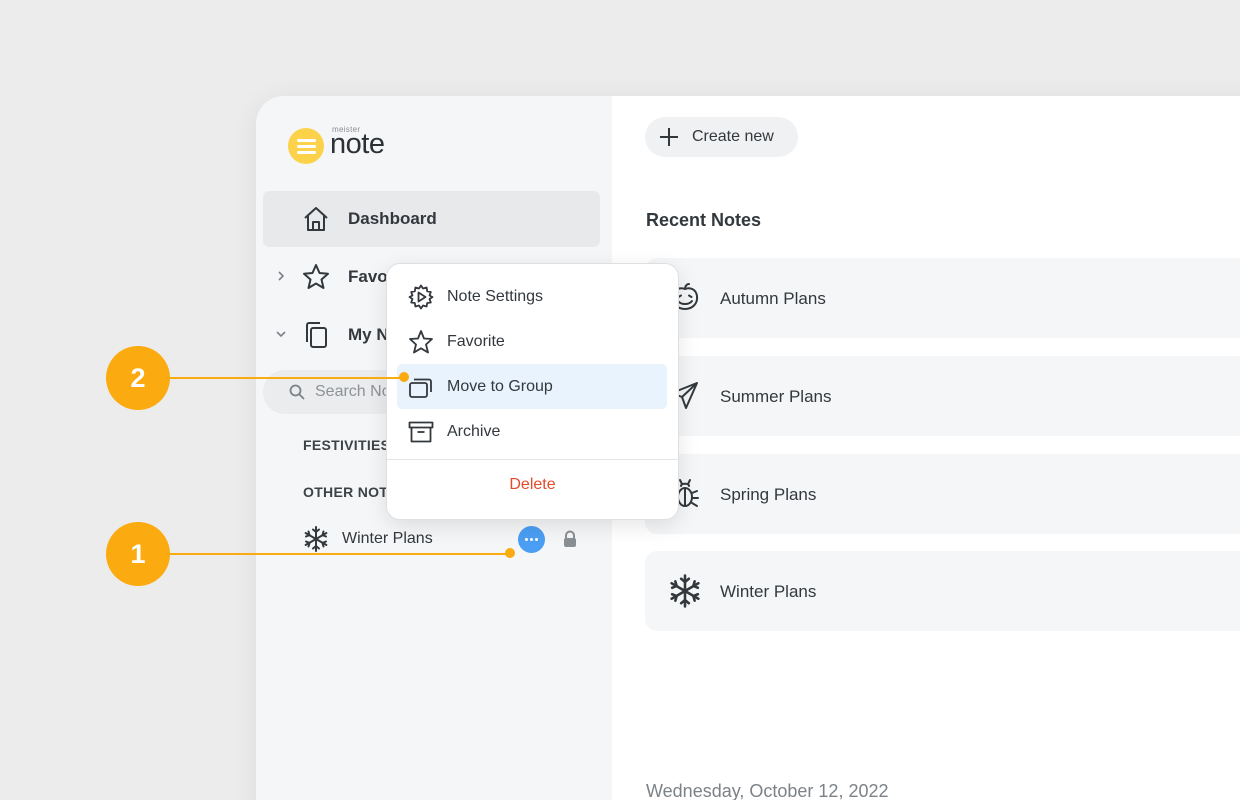 The height and width of the screenshot is (800, 1240). What do you see at coordinates (421, 297) in the screenshot?
I see `settings-gear-icon` at bounding box center [421, 297].